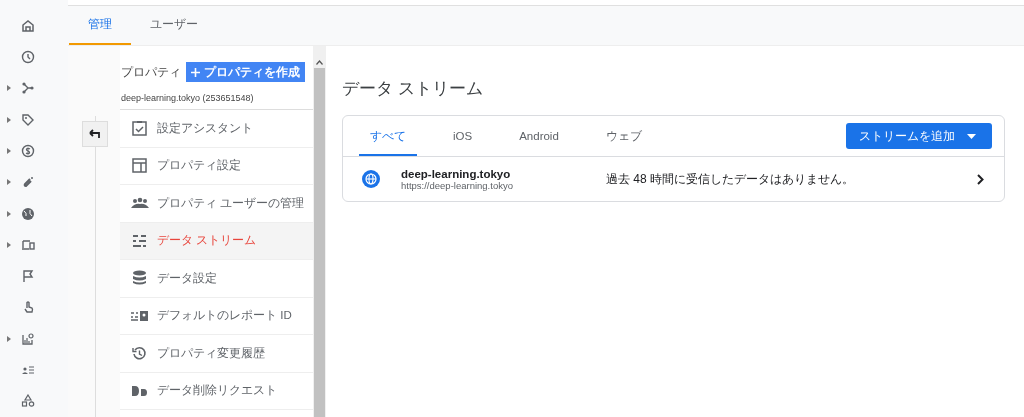 The width and height of the screenshot is (1024, 417). What do you see at coordinates (623, 136) in the screenshot?
I see `filter-tab: ウェブ` at bounding box center [623, 136].